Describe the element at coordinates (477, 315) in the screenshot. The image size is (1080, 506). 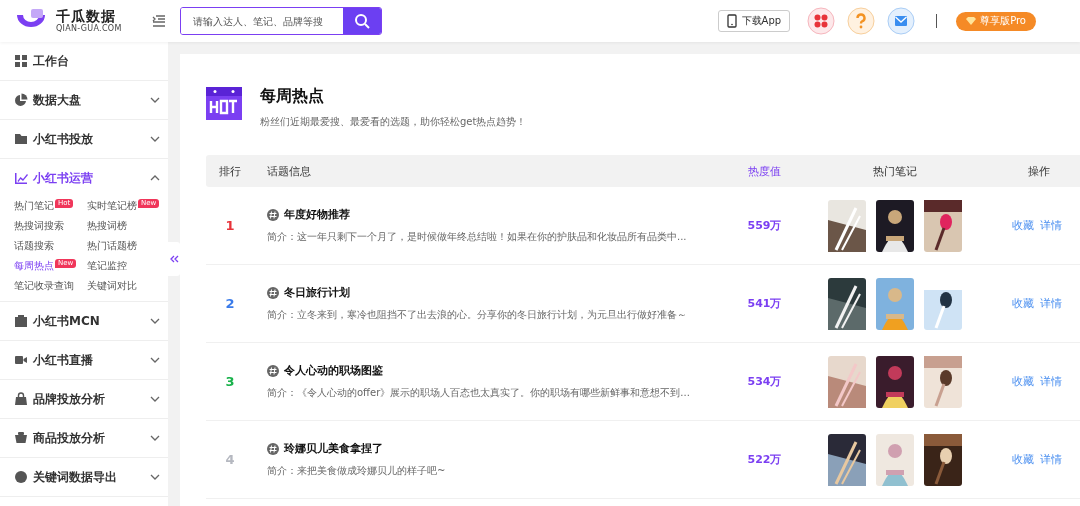
I see `topic-summary: 简介：立冬来到，寒冷也阻挡不了出去浪的心。分享你的冬日旅行计划，为元旦出行做好准备～` at that location.